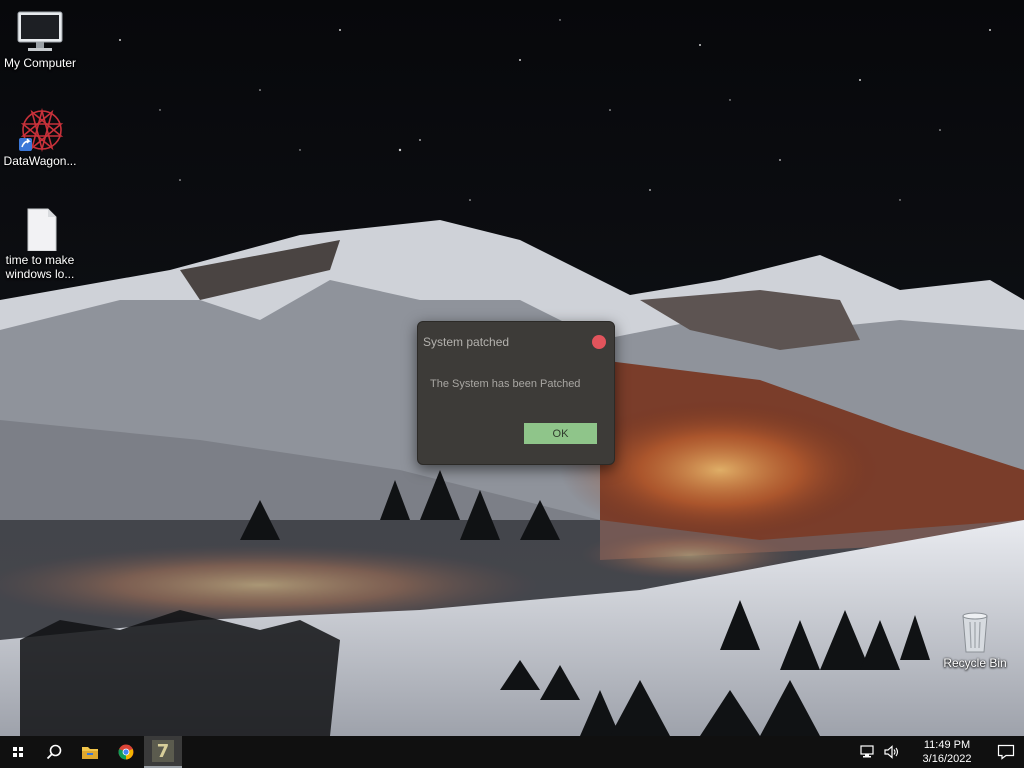  I want to click on start-button, so click(18, 752).